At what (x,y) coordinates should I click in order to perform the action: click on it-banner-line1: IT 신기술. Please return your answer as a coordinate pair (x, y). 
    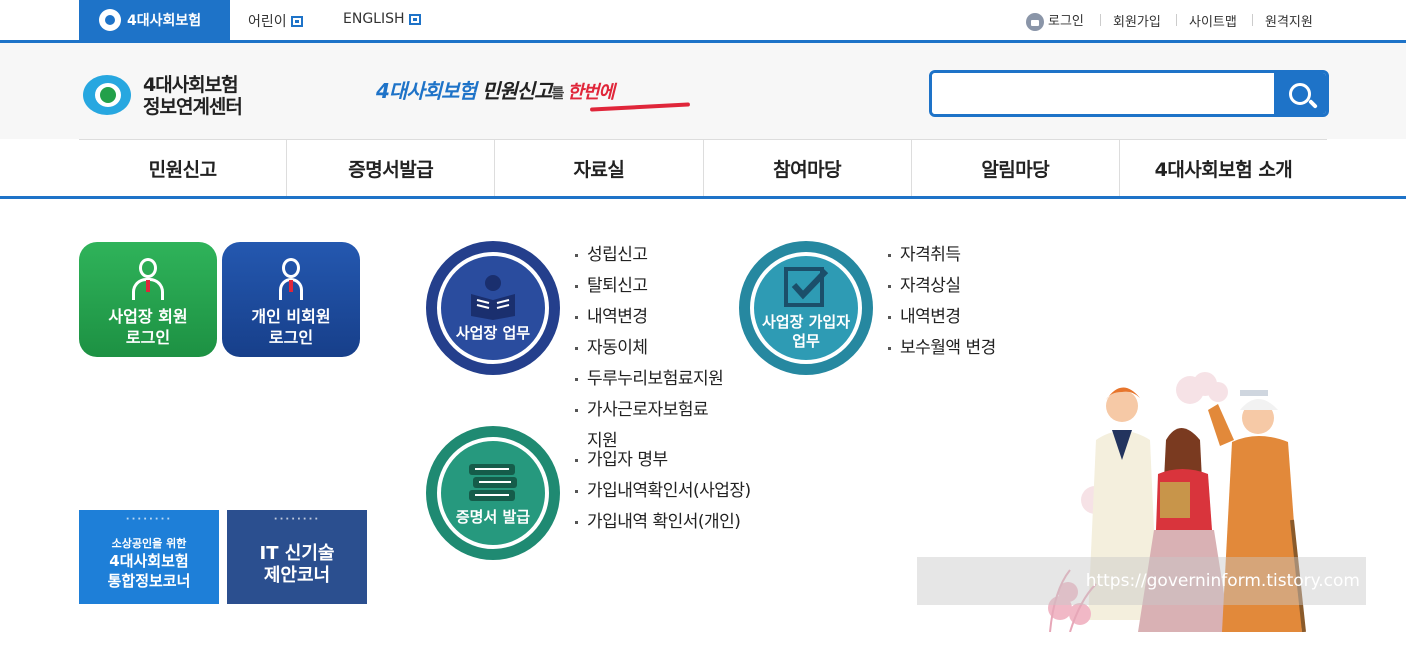
    Looking at the image, I should click on (297, 553).